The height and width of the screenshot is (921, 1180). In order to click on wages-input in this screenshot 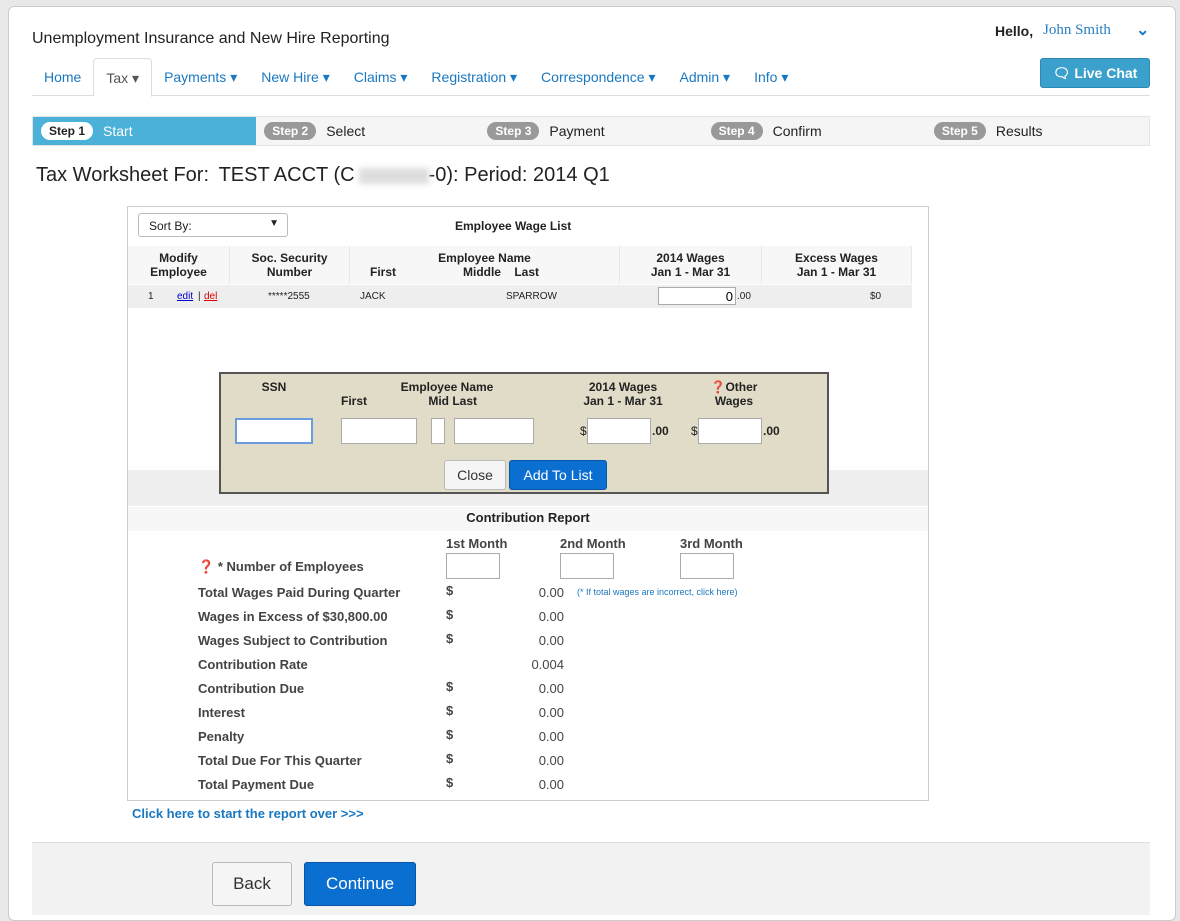, I will do `click(697, 296)`.